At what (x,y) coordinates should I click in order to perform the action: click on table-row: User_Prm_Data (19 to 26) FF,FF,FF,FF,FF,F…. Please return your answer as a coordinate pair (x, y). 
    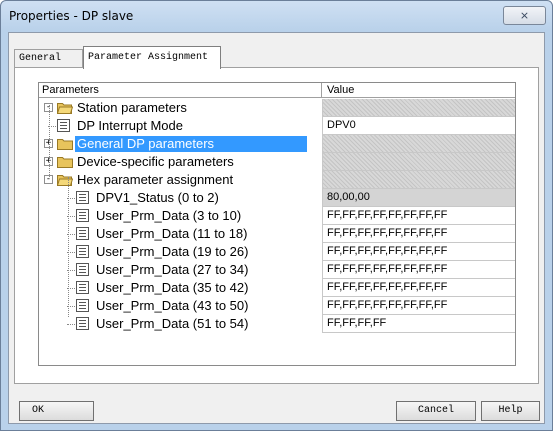
    Looking at the image, I should click on (277, 252).